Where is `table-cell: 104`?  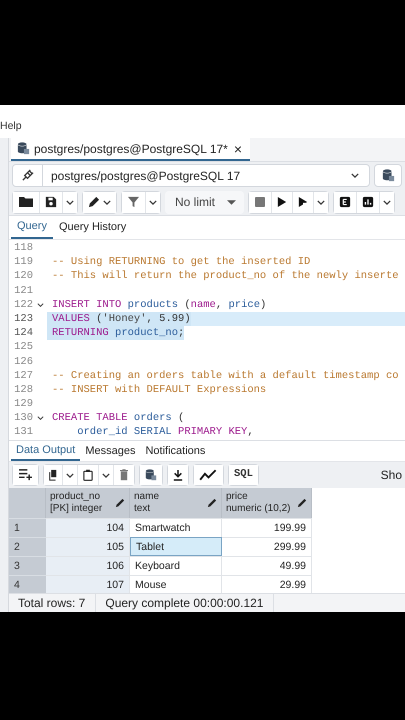 table-cell: 104 is located at coordinates (88, 527).